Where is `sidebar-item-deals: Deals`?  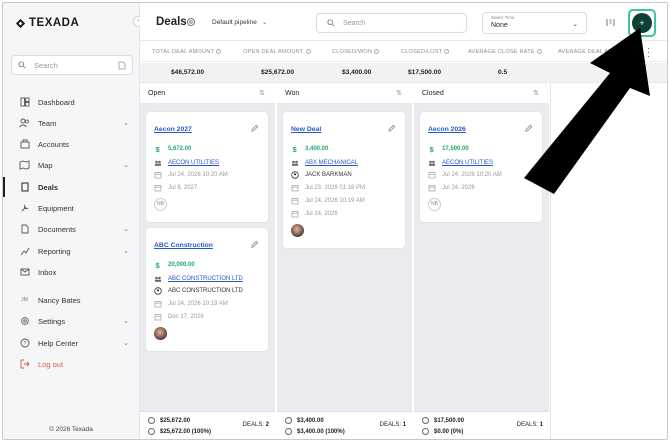 sidebar-item-deals: Deals is located at coordinates (71, 187).